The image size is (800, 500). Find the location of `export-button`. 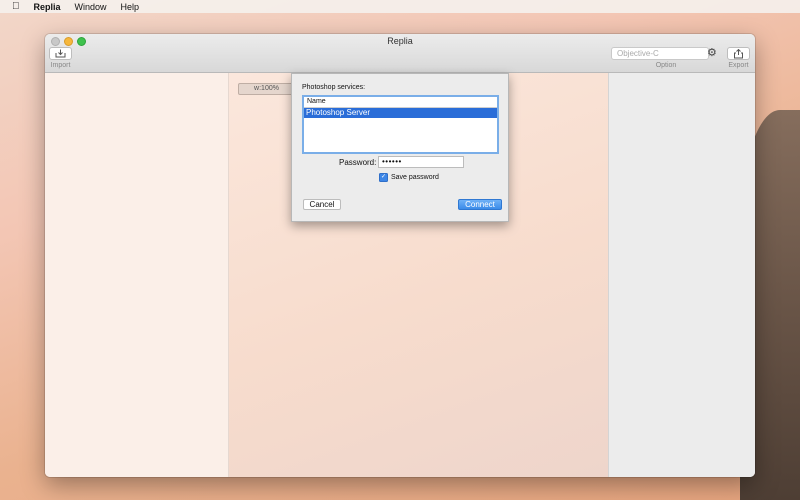

export-button is located at coordinates (738, 53).